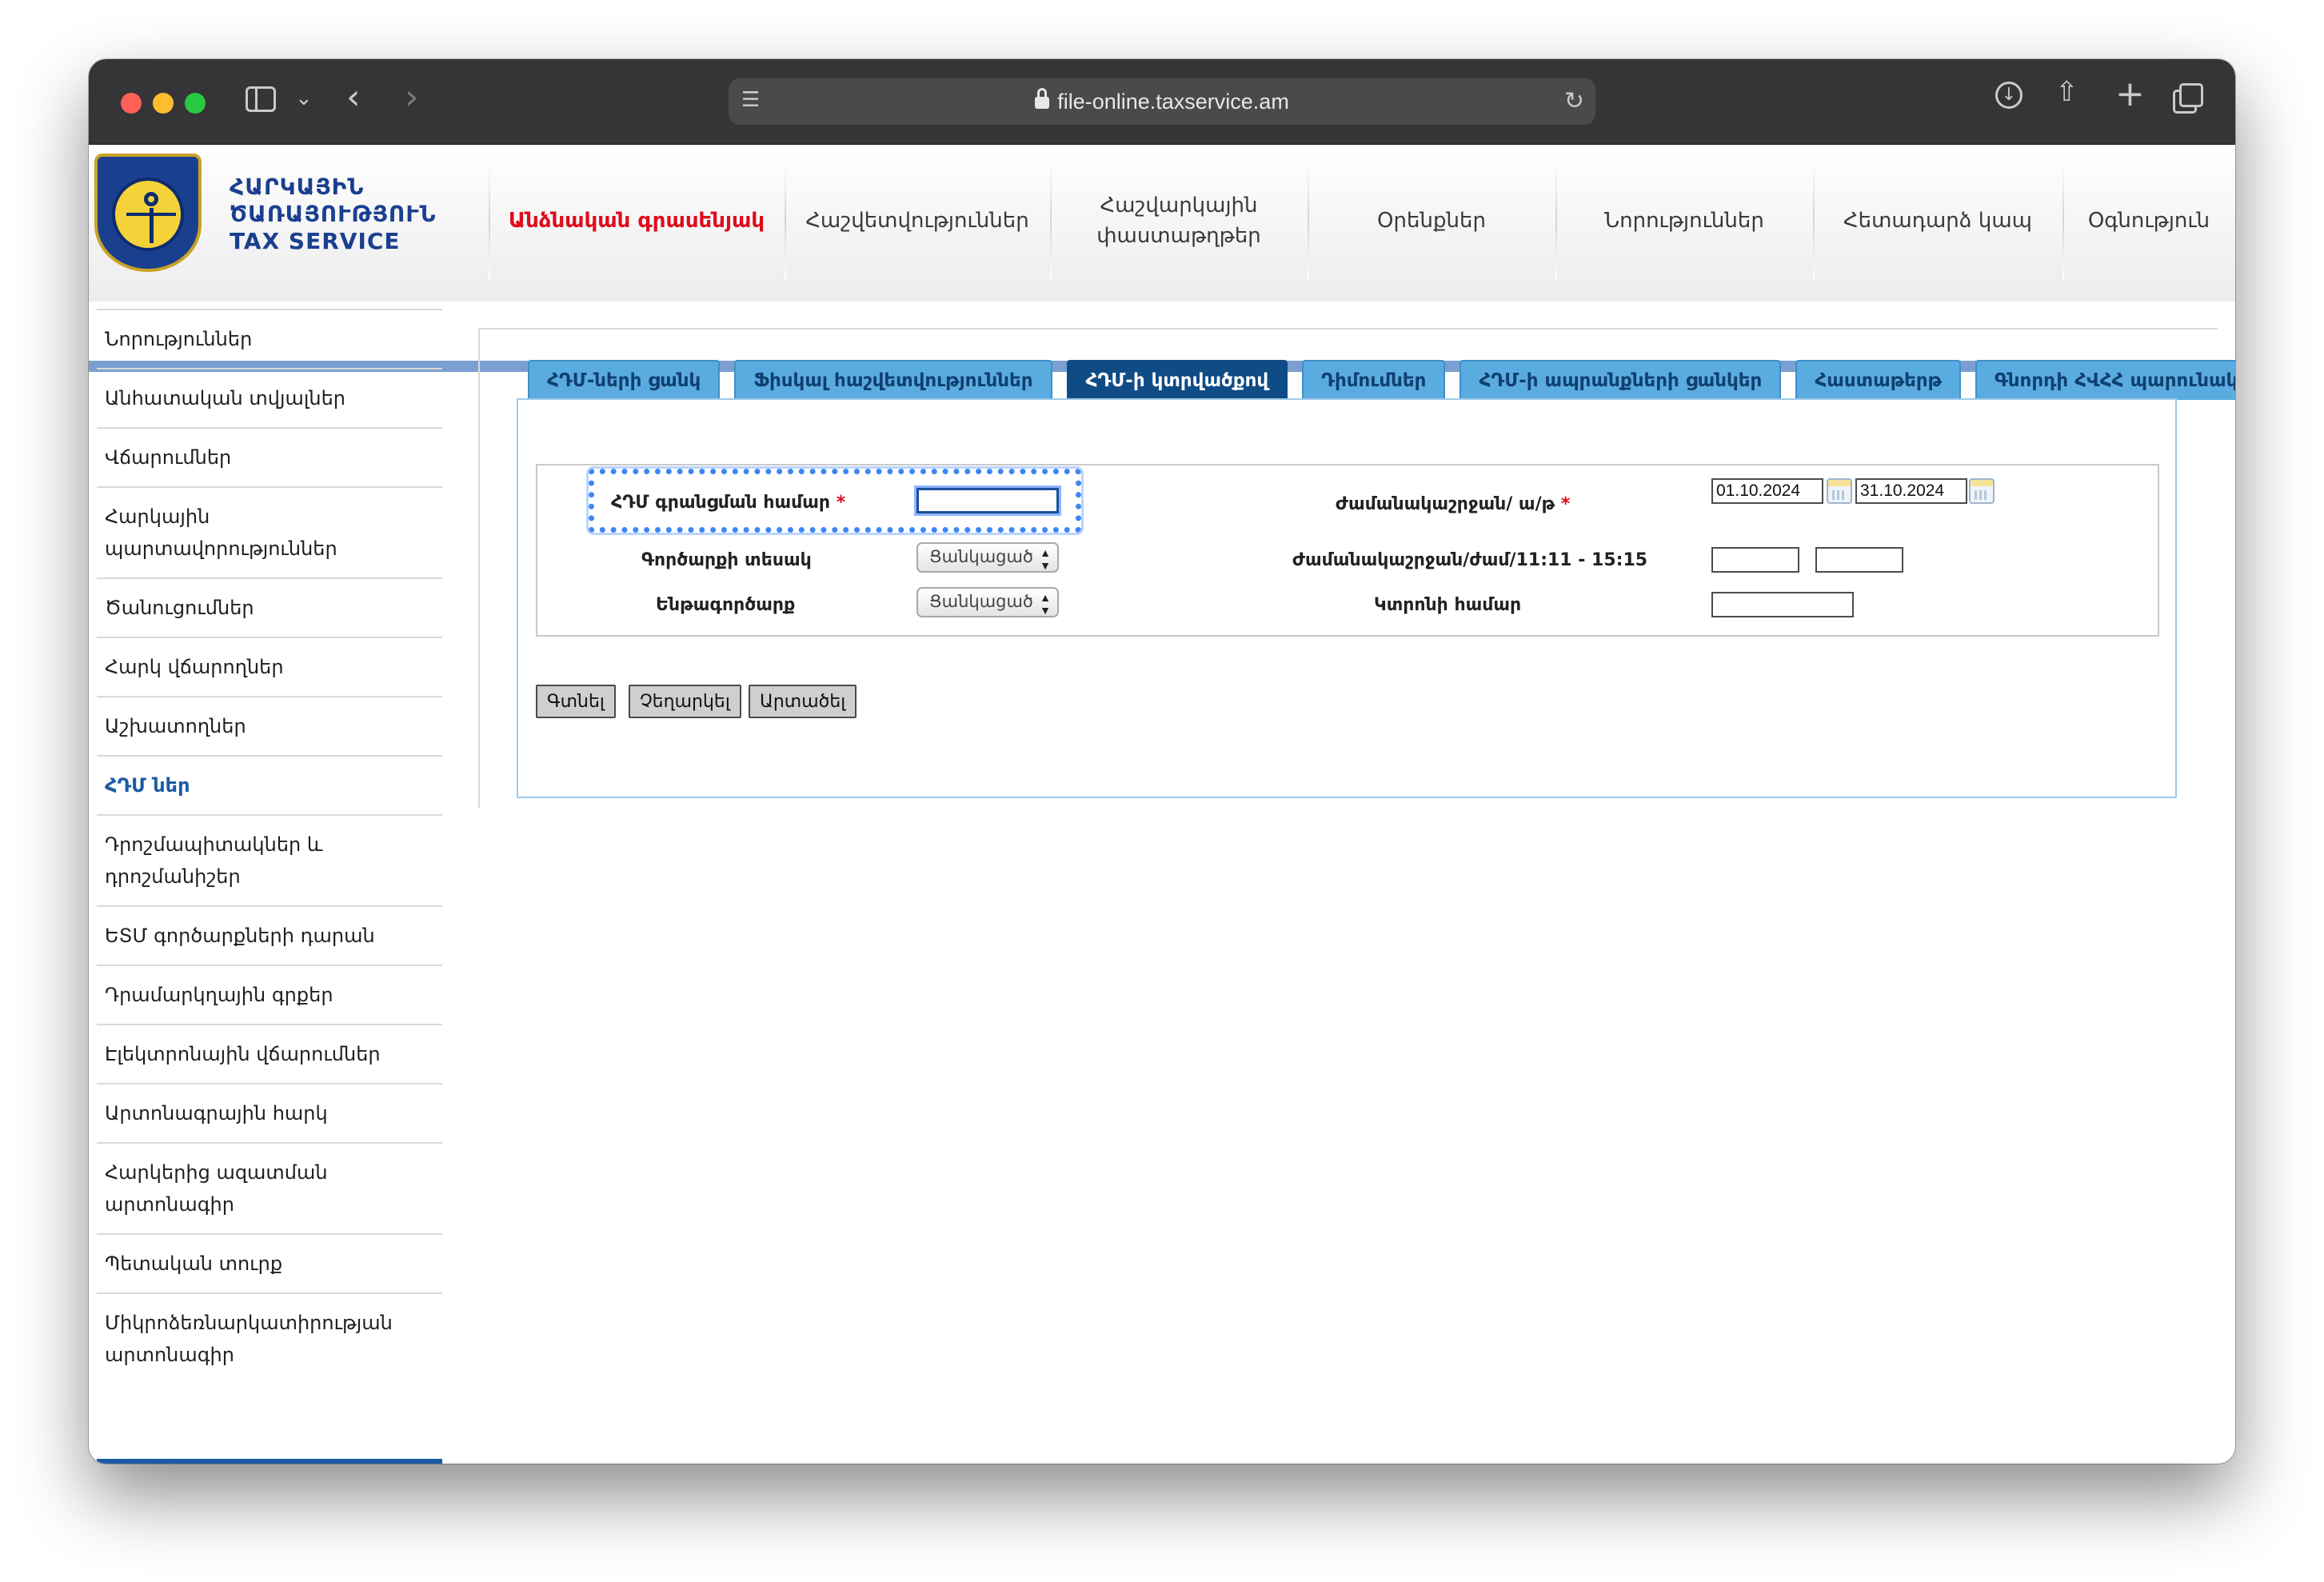 The image size is (2324, 1582). What do you see at coordinates (269, 995) in the screenshot?
I see `sidebar-item-cash-books: Դրամարկղային գրքեր` at bounding box center [269, 995].